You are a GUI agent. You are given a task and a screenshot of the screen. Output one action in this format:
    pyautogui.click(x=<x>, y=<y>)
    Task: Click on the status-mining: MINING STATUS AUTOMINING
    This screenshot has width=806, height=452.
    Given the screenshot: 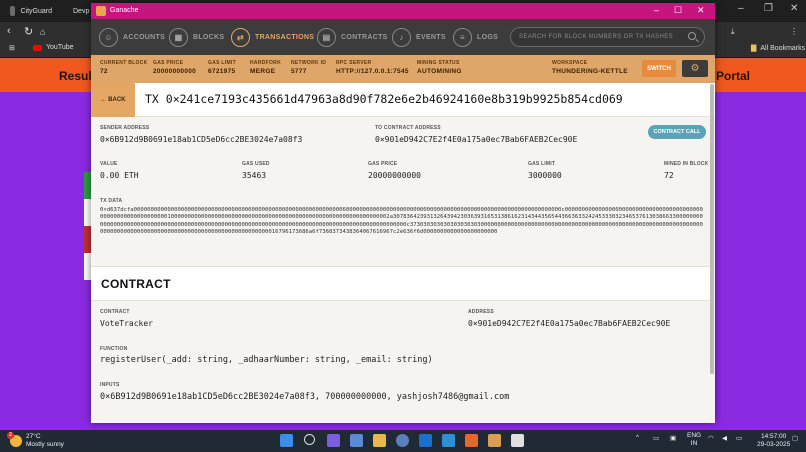 What is the action you would take?
    pyautogui.click(x=439, y=67)
    